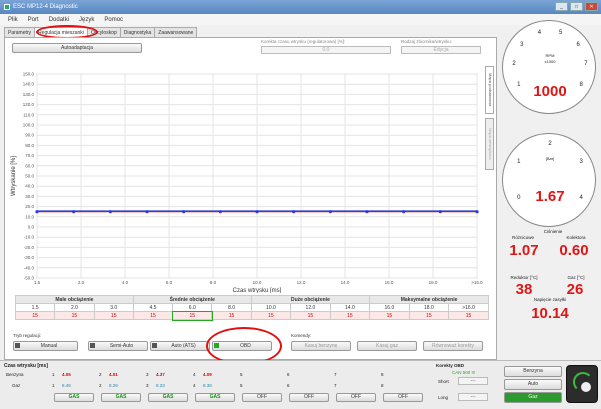 This screenshot has width=601, height=409. What do you see at coordinates (591, 6) in the screenshot?
I see `close-button: ✕` at bounding box center [591, 6].